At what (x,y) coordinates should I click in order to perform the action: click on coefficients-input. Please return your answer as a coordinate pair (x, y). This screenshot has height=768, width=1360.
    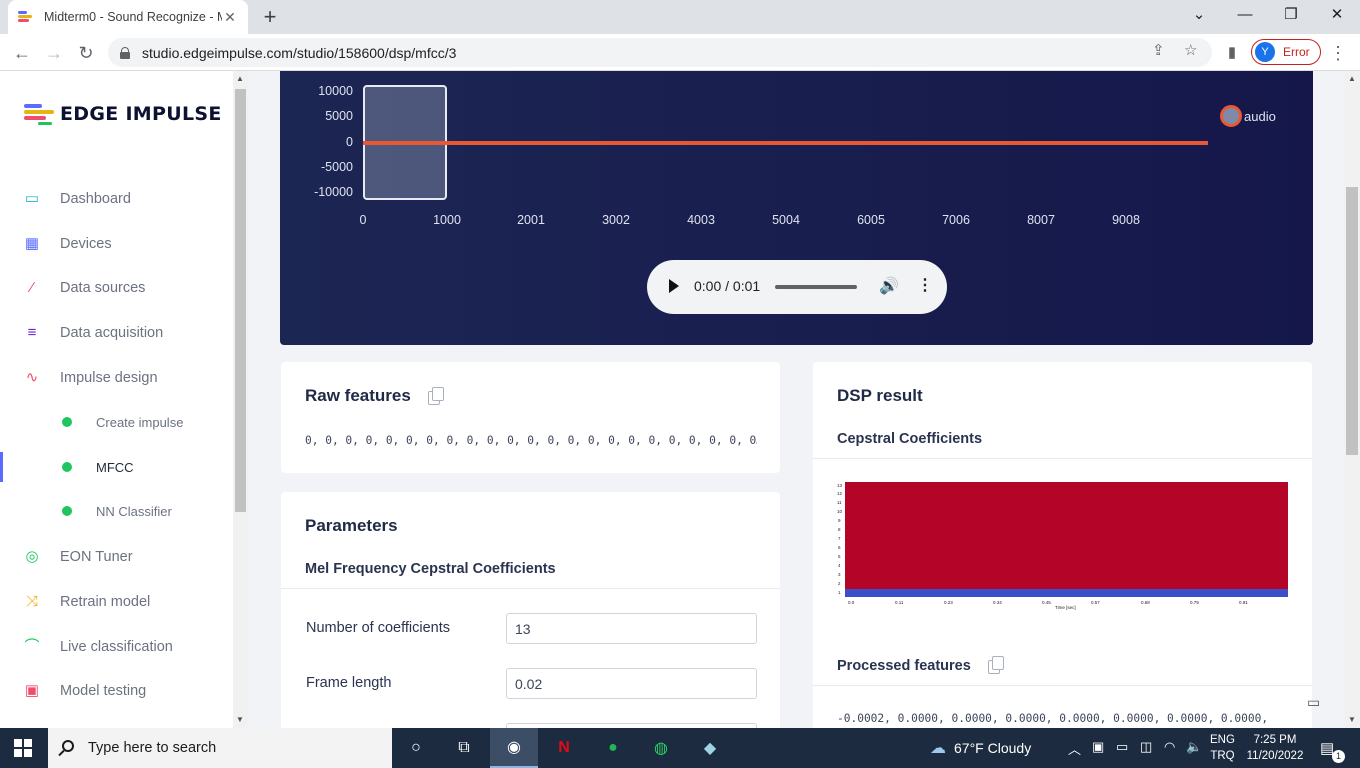
    Looking at the image, I should click on (631, 628).